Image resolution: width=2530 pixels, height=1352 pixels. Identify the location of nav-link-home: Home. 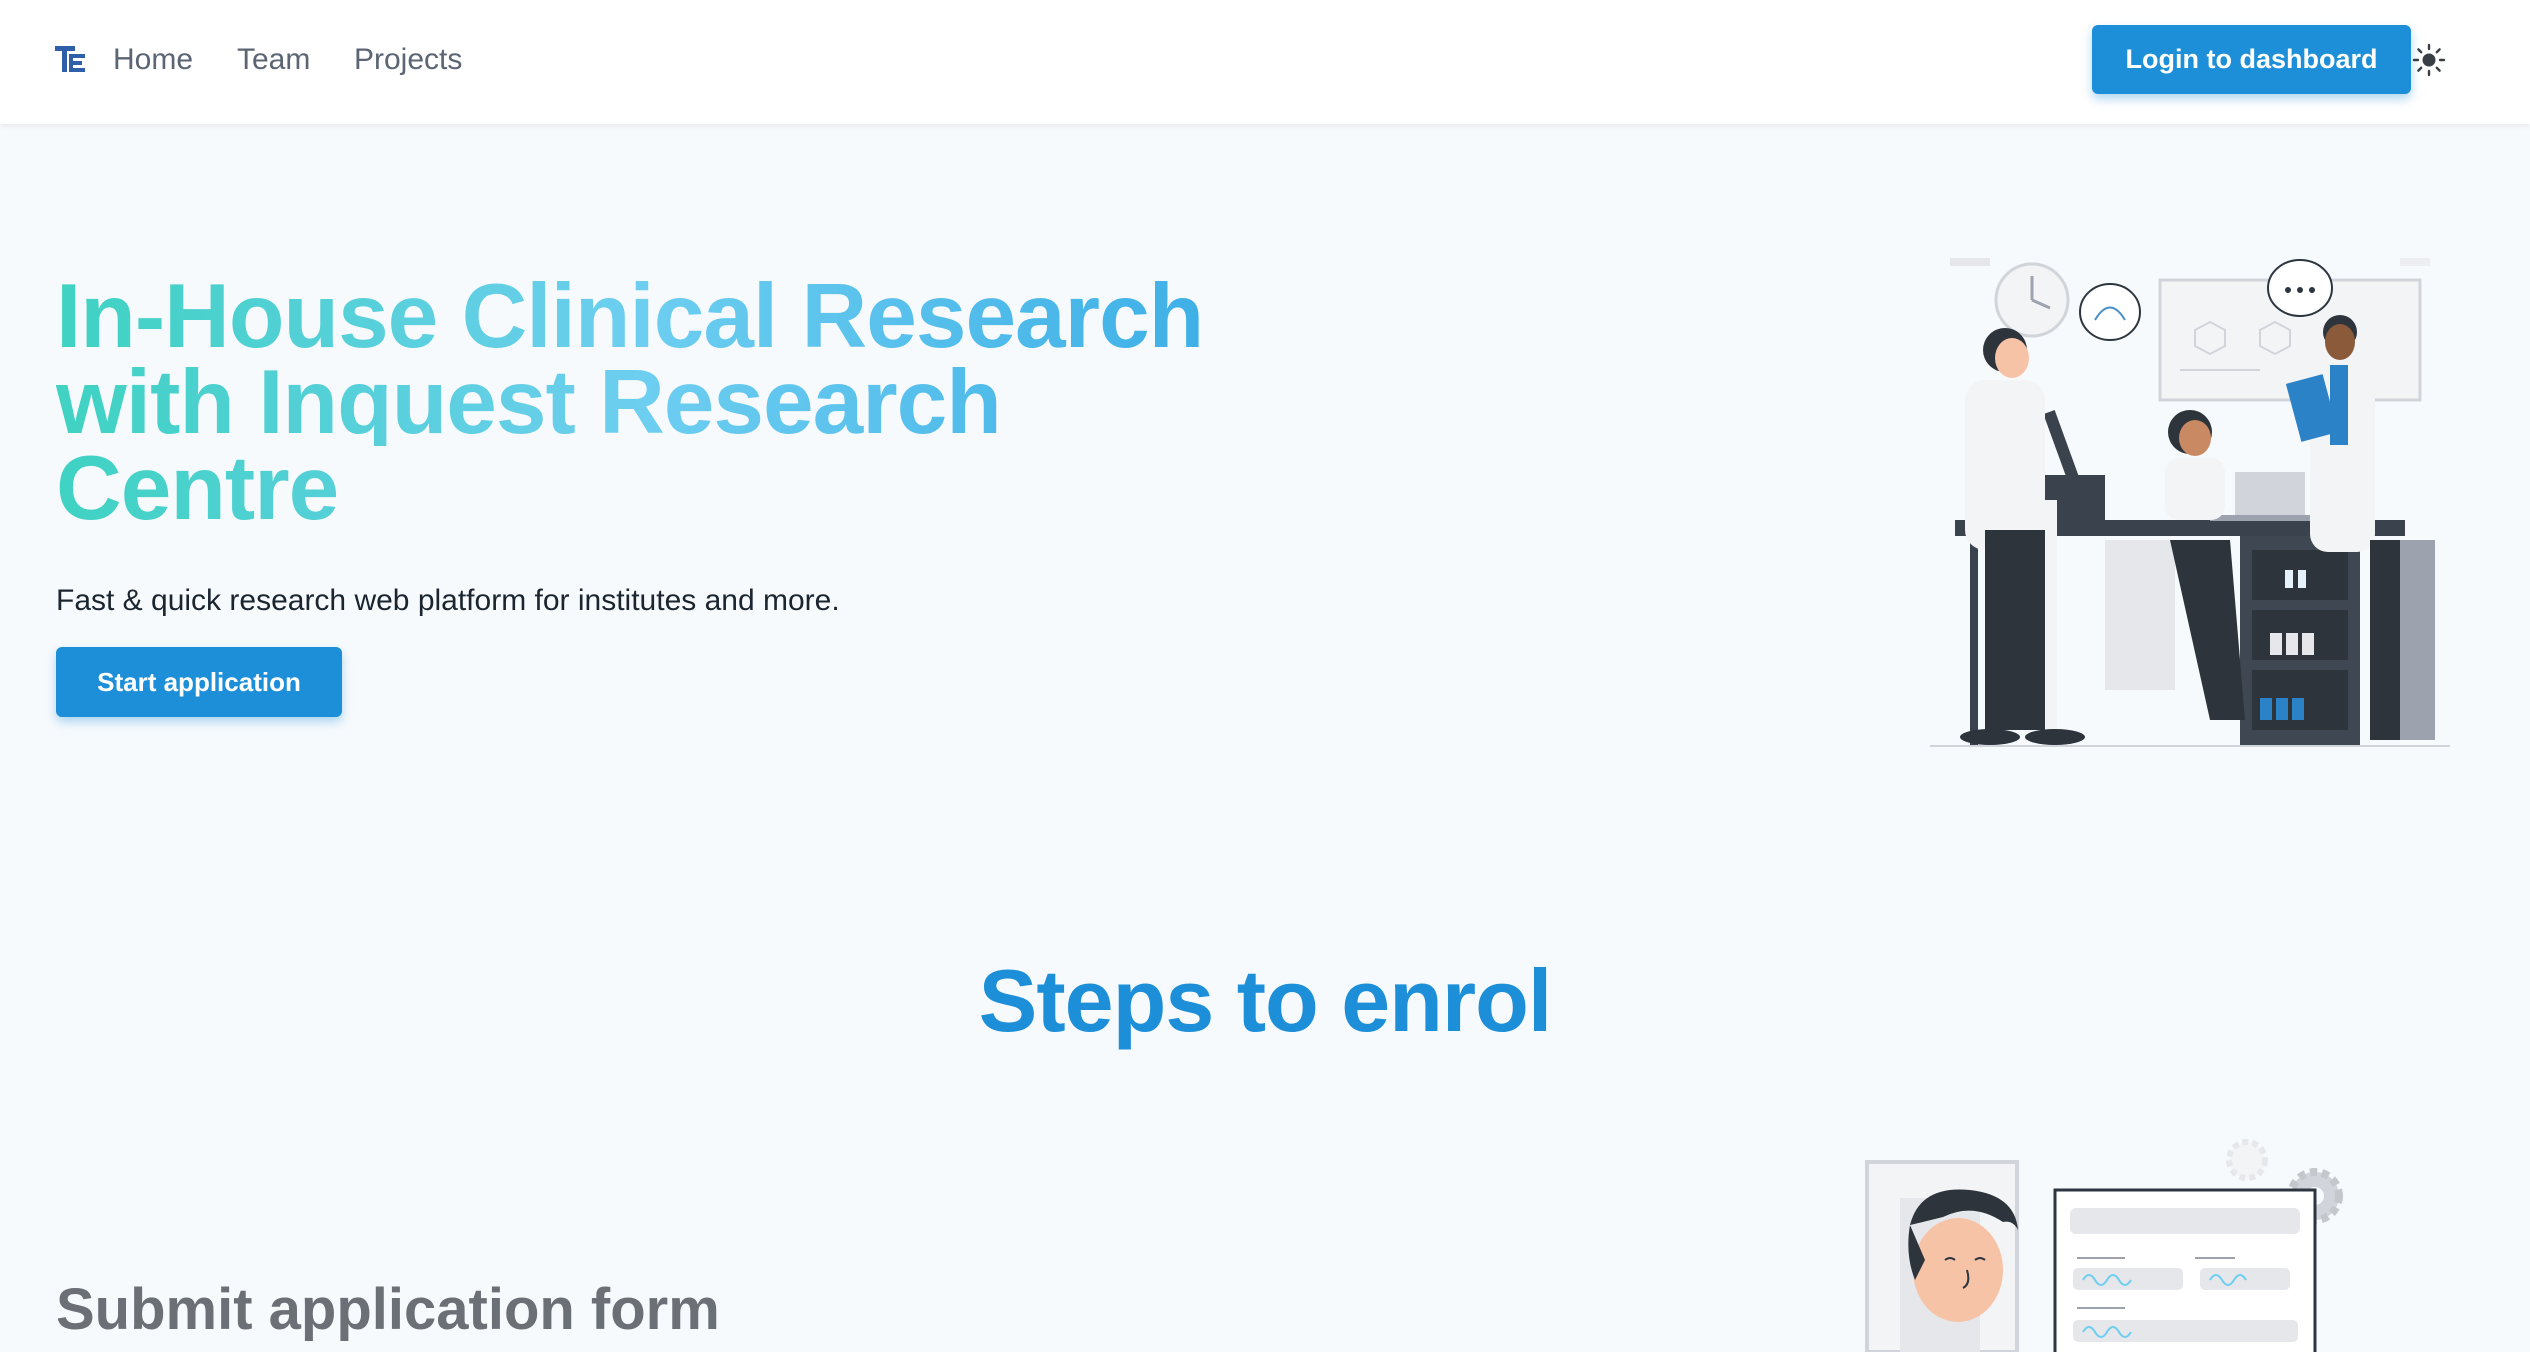
(153, 60).